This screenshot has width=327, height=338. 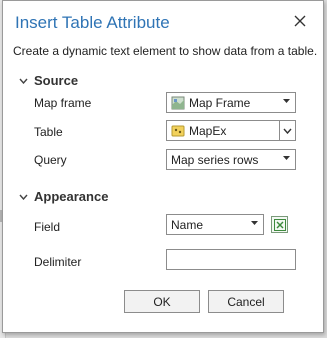 I want to click on source-section-toggle: Source, so click(x=48, y=80).